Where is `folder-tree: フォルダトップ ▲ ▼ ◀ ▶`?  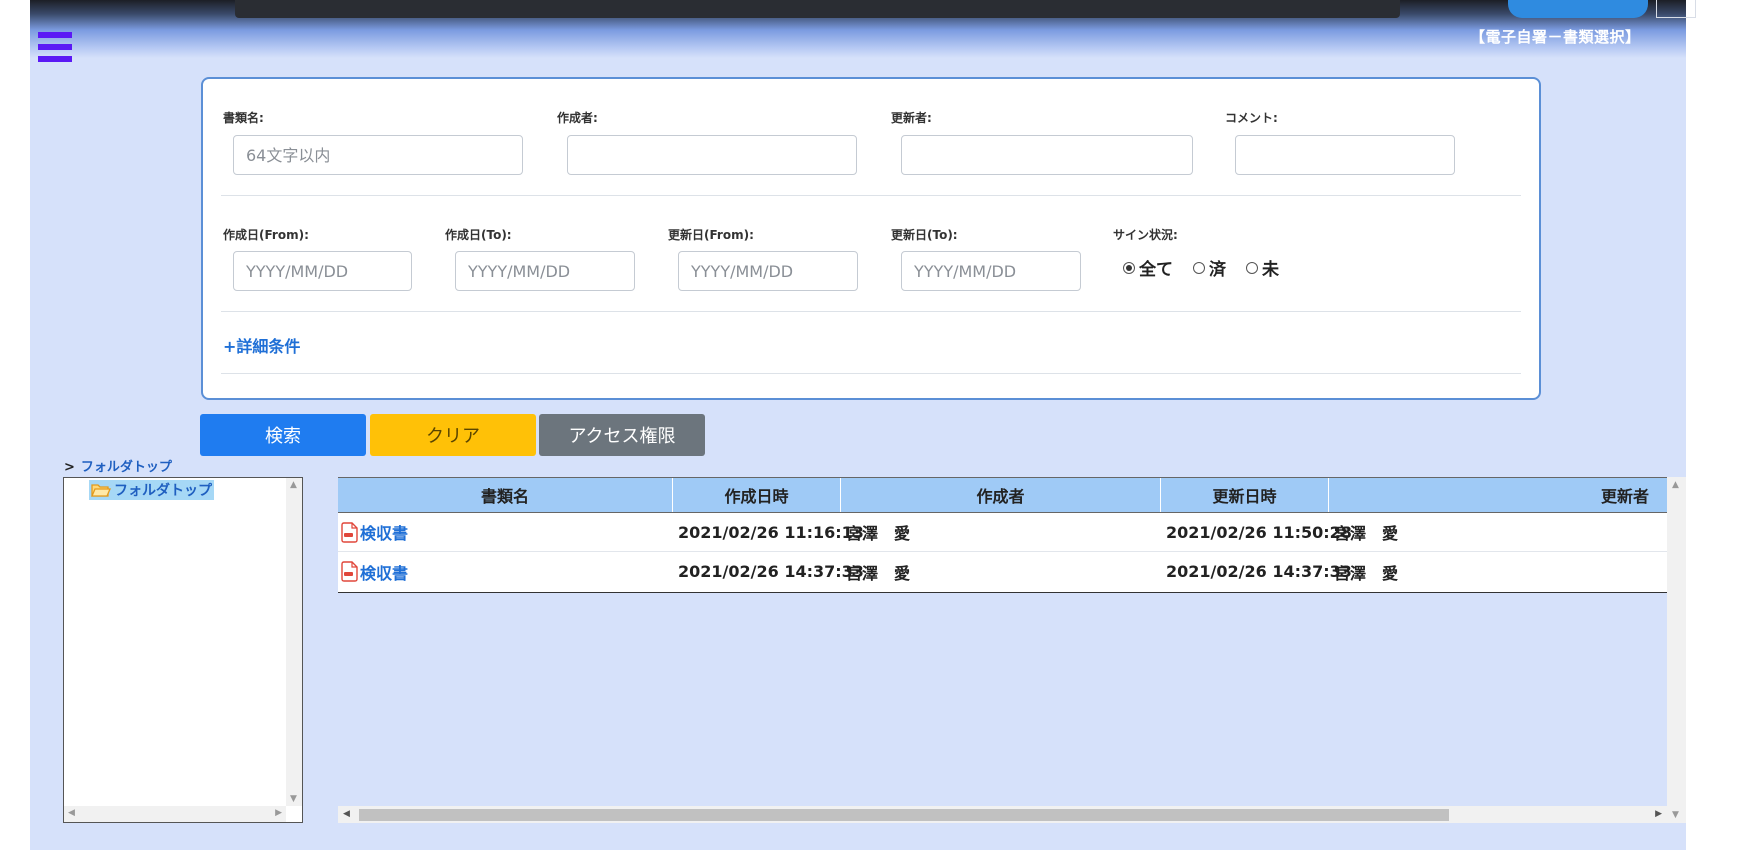 folder-tree: フォルダトップ ▲ ▼ ◀ ▶ is located at coordinates (183, 650).